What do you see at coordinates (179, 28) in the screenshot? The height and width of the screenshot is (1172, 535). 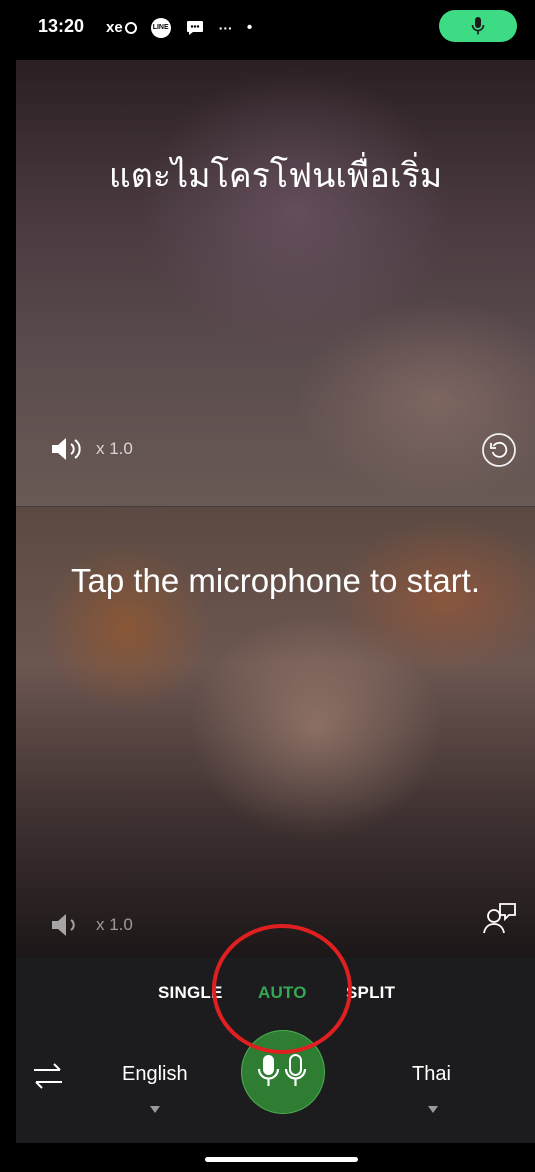 I see `notification-icons: xe LINE ··· •` at bounding box center [179, 28].